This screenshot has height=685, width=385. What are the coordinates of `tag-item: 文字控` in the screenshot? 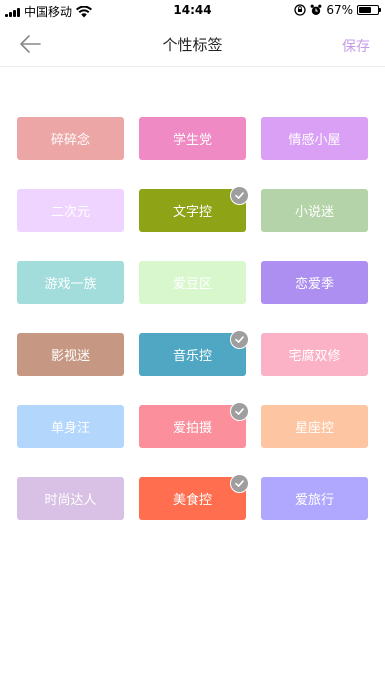 It's located at (194, 209).